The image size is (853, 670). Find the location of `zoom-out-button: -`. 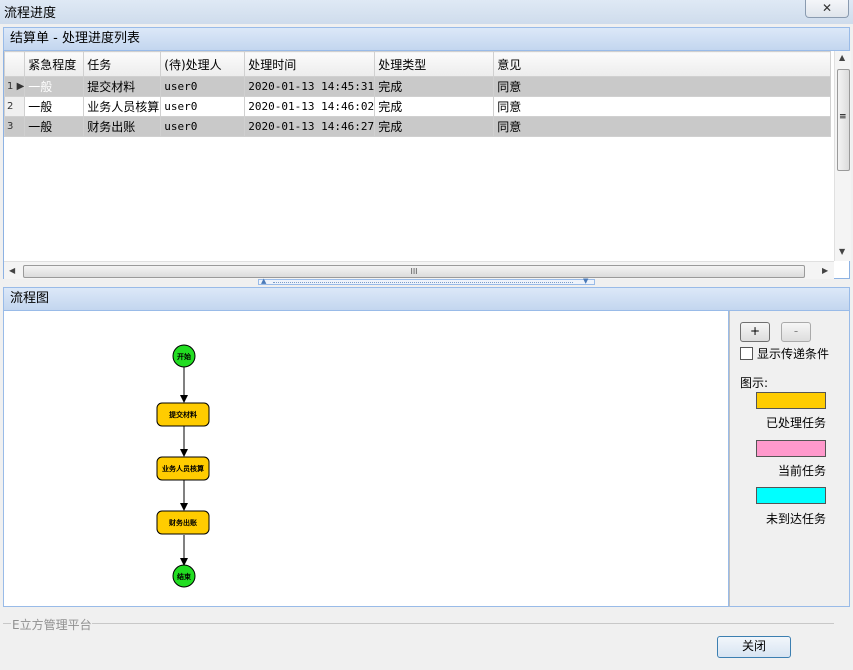

zoom-out-button: - is located at coordinates (796, 332).